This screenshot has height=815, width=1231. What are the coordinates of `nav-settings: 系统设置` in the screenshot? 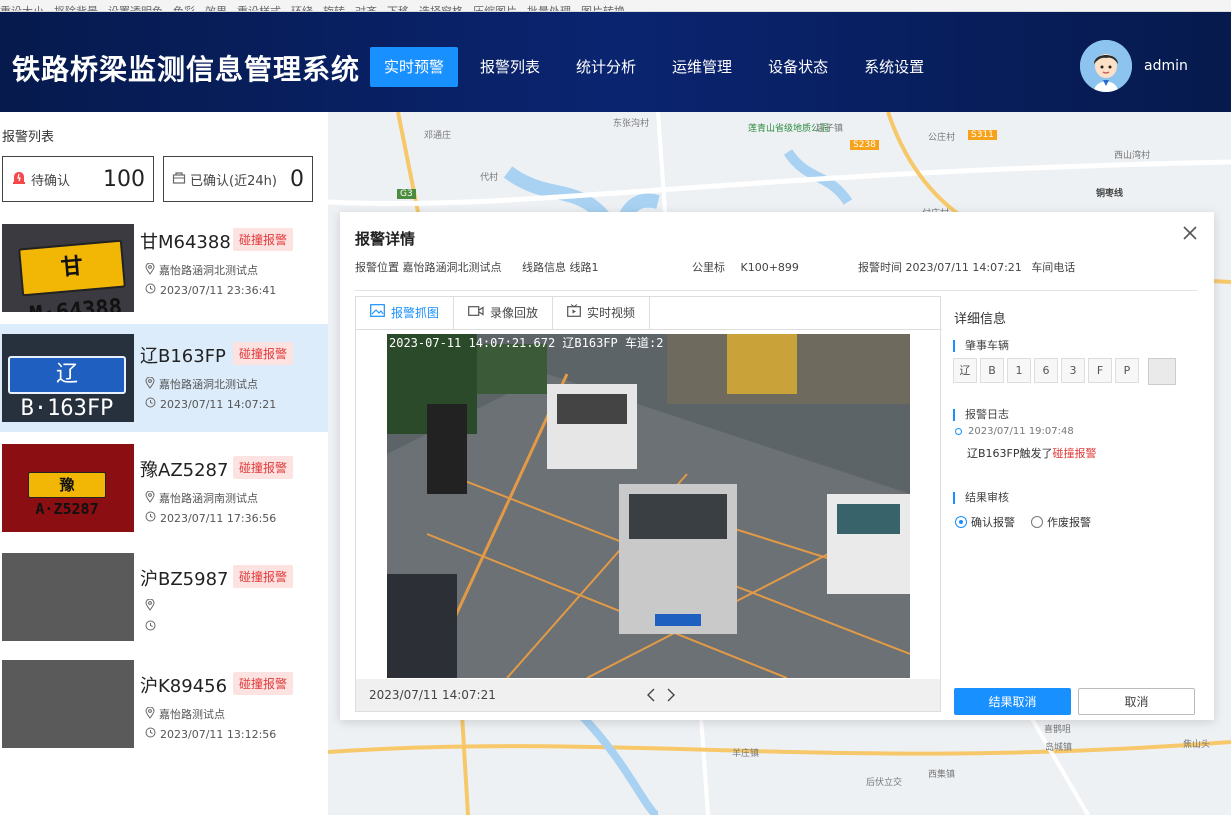 It's located at (894, 67).